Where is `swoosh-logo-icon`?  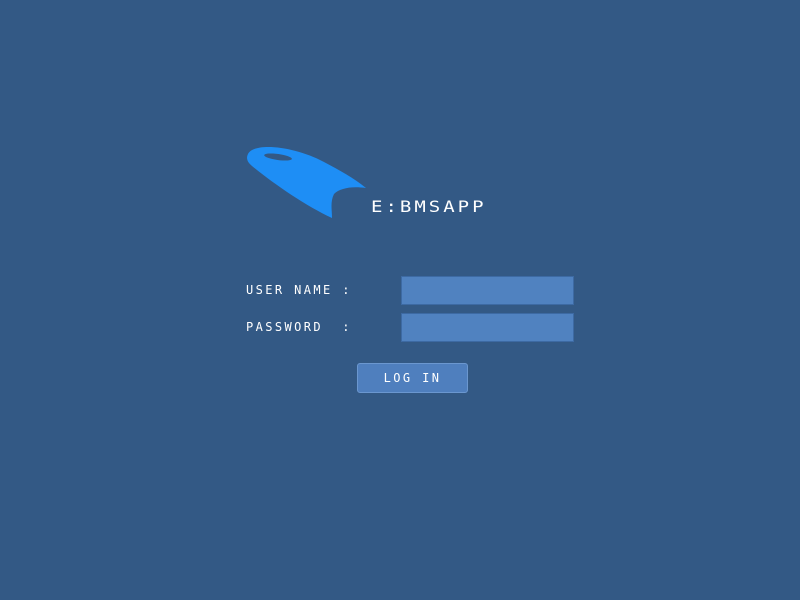 swoosh-logo-icon is located at coordinates (306, 182).